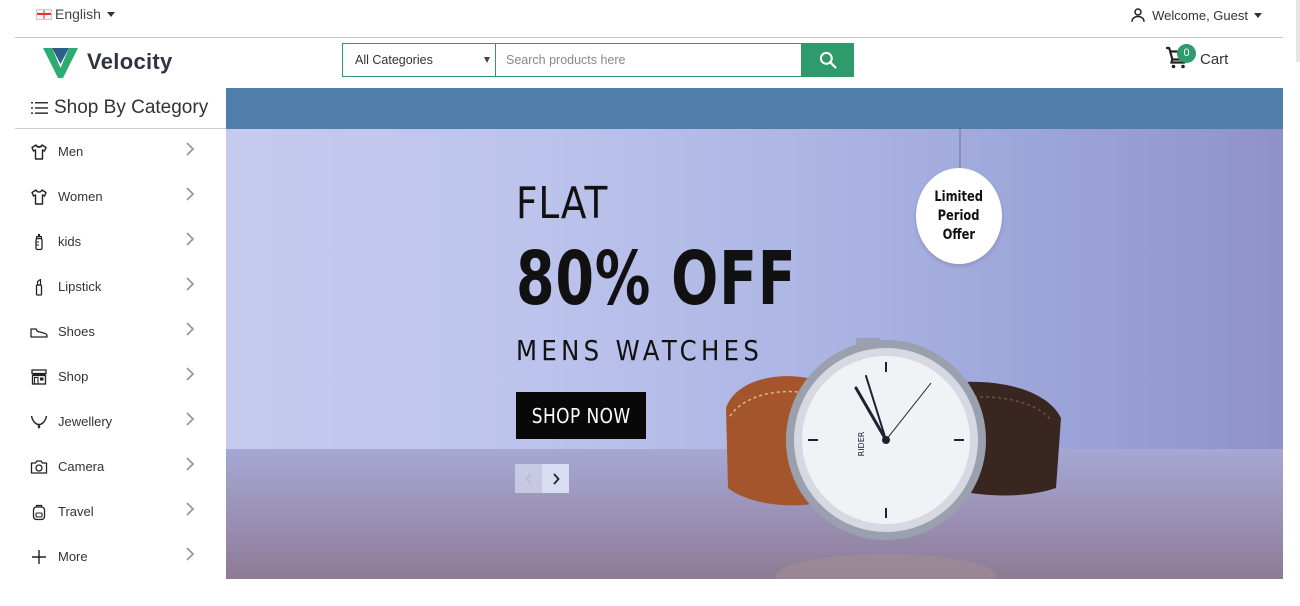 This screenshot has width=1300, height=606. I want to click on welcome-text: Welcome, Guest, so click(1200, 15).